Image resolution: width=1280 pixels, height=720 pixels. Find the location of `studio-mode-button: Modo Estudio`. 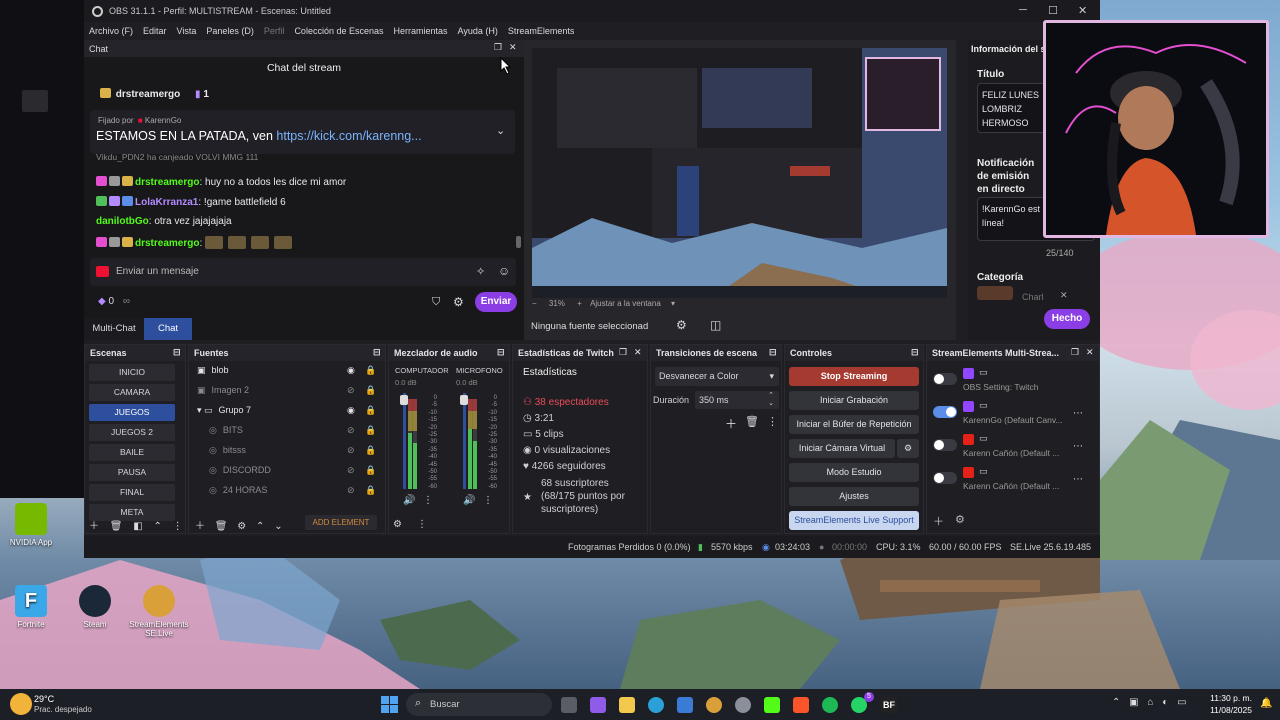

studio-mode-button: Modo Estudio is located at coordinates (854, 472).